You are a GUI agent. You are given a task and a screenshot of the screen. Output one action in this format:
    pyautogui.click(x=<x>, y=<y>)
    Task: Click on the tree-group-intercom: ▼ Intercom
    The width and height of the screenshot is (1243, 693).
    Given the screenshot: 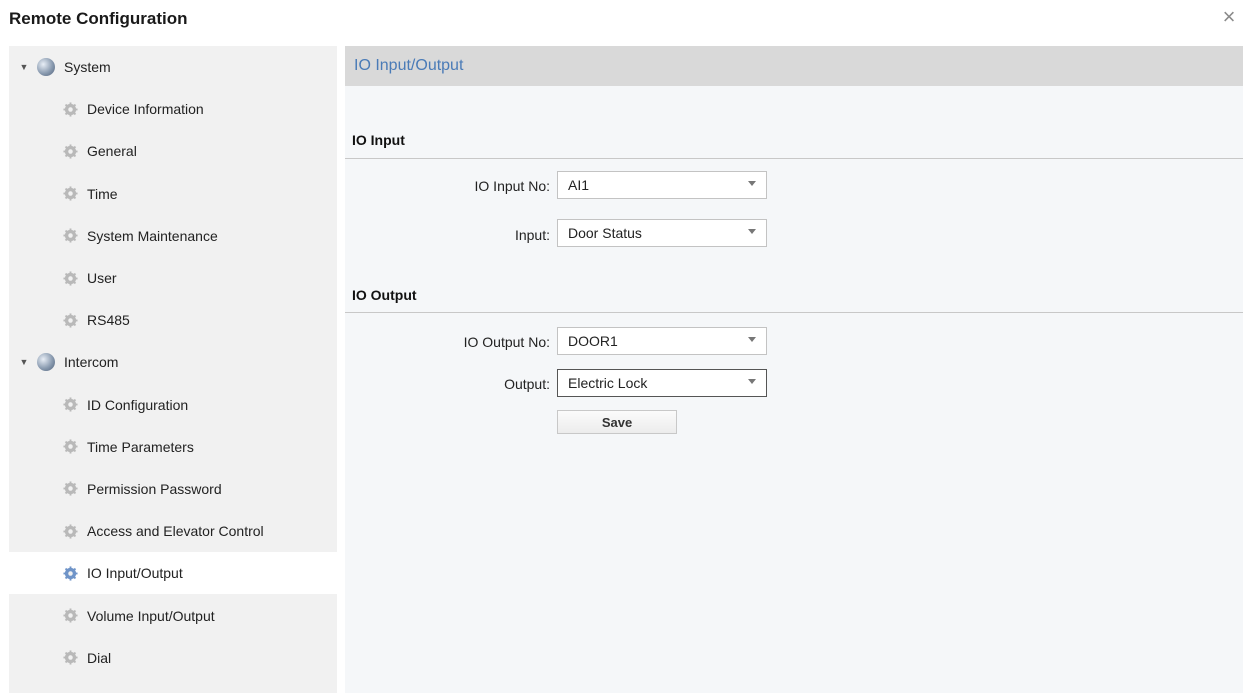 What is the action you would take?
    pyautogui.click(x=173, y=362)
    